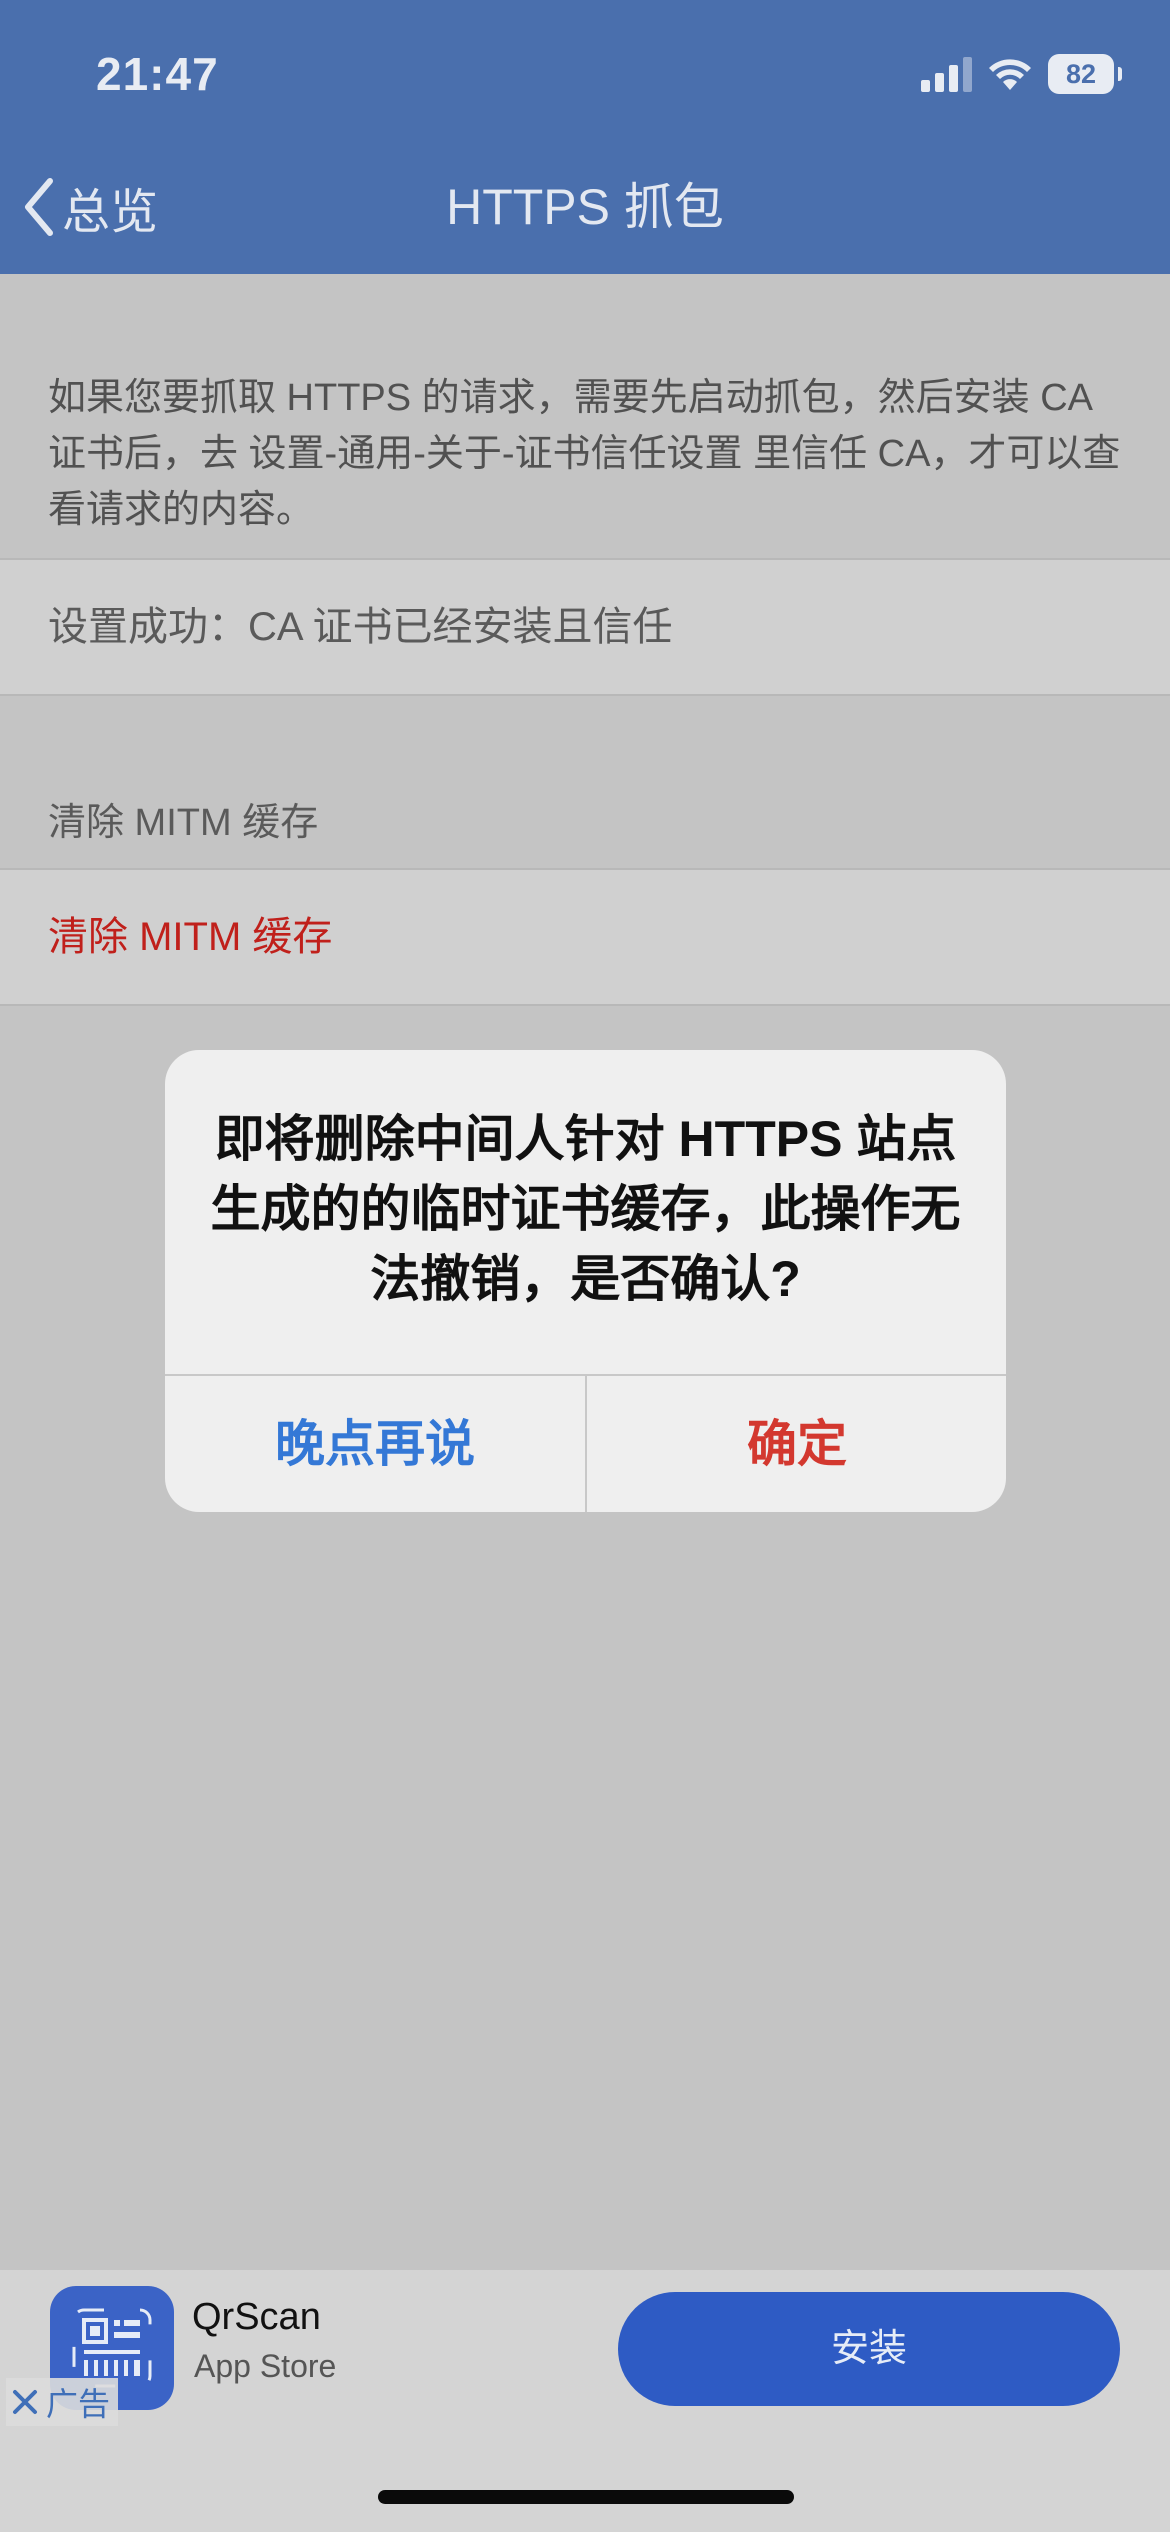 Image resolution: width=1170 pixels, height=2532 pixels. Describe the element at coordinates (25, 2402) in the screenshot. I see `close-icon` at that location.